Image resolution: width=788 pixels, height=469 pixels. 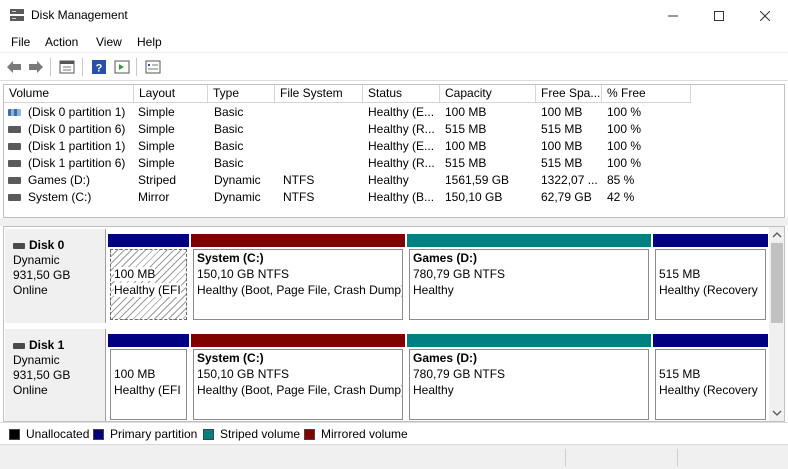 I want to click on legend-swatch, so click(x=98, y=434).